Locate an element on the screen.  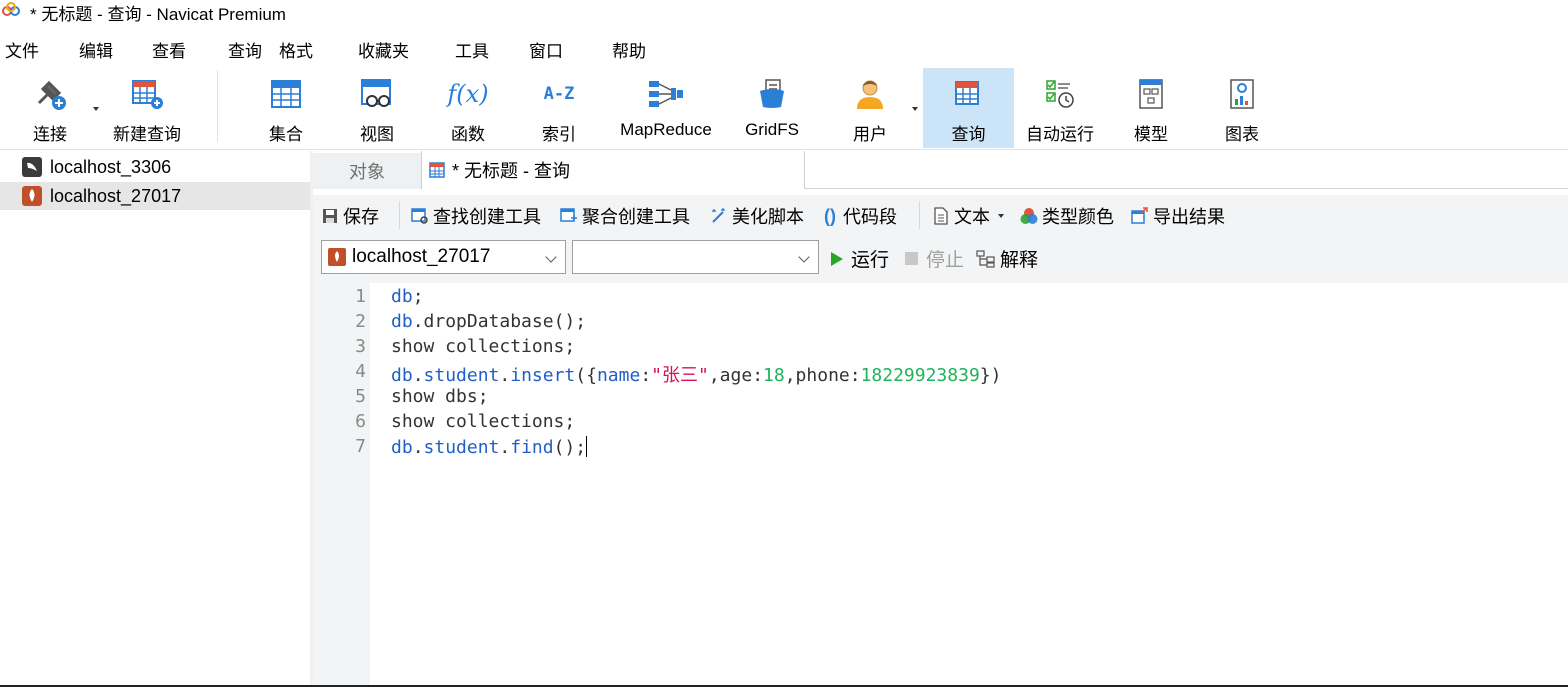
tab-objects: 对象 is located at coordinates (367, 171).